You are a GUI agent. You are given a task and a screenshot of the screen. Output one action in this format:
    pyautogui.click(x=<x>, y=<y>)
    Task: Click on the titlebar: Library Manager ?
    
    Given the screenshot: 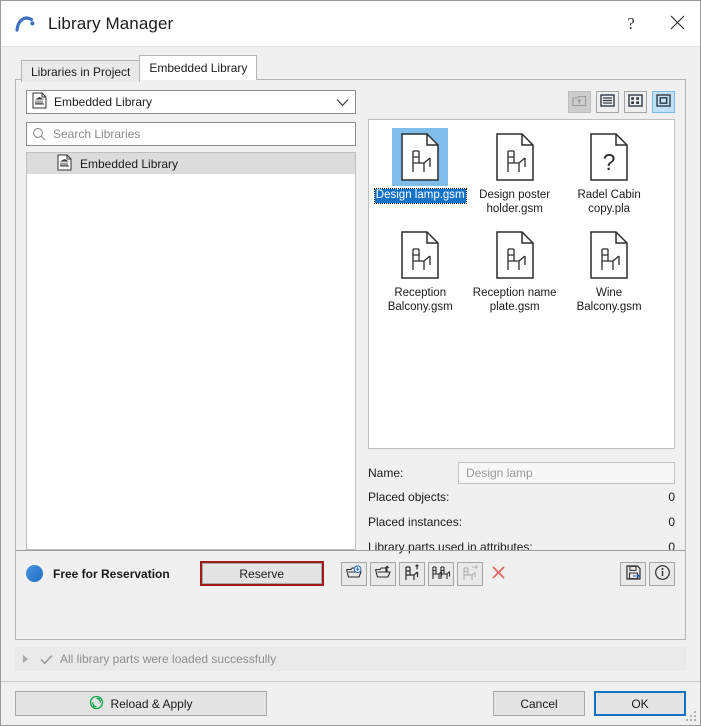 What is the action you would take?
    pyautogui.click(x=350, y=24)
    